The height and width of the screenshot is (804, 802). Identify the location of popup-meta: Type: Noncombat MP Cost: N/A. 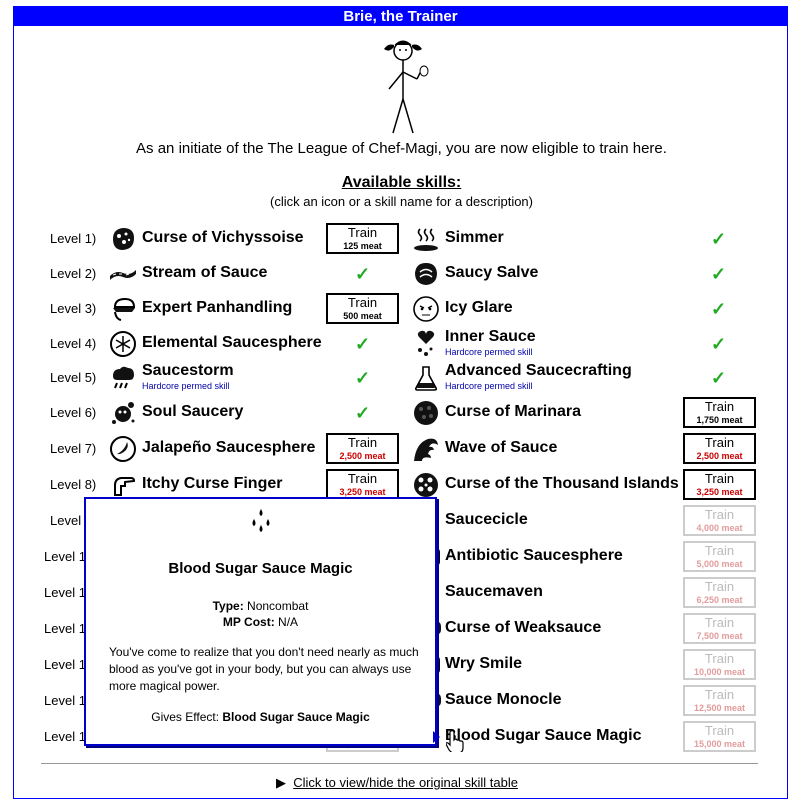
(260, 614).